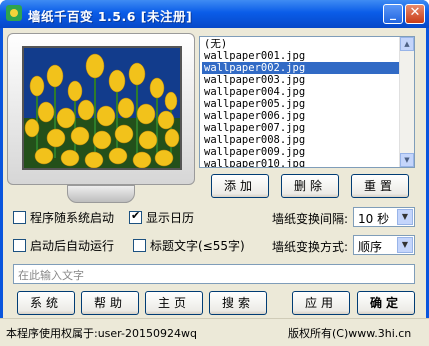  Describe the element at coordinates (350, 333) in the screenshot. I see `copyright-text: 版权所有(C)www.3hi.cn` at that location.